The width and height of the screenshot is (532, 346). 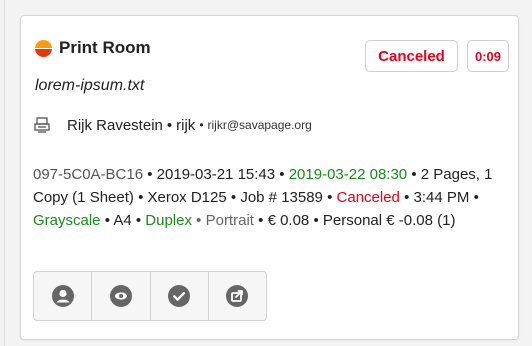 What do you see at coordinates (187, 197) in the screenshot?
I see `printer-name: Xerox D125` at bounding box center [187, 197].